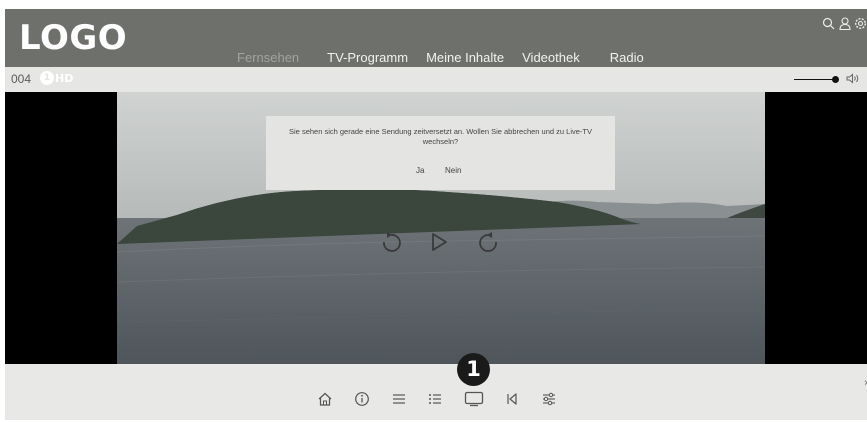  I want to click on volume-icon, so click(853, 80).